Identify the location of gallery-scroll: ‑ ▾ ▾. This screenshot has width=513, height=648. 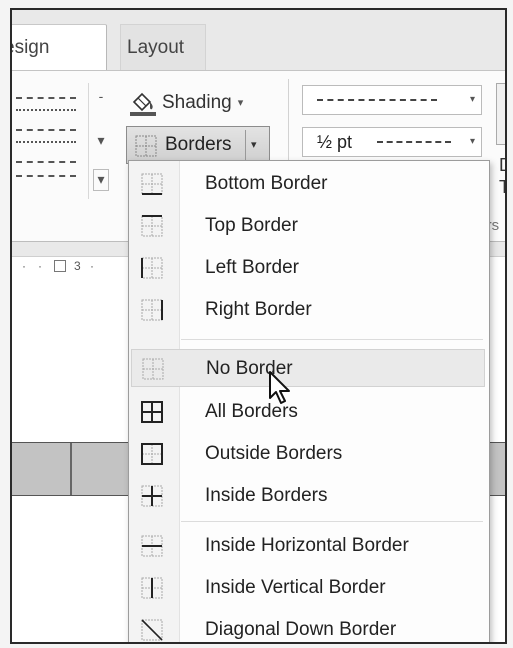
(100, 141).